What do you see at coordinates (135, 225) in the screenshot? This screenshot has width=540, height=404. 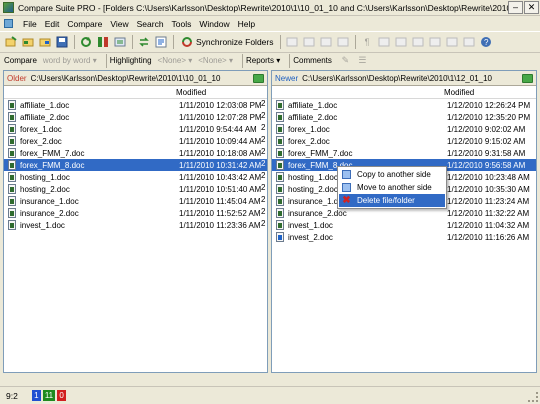 I see `file-row: invest_1.doc 1/11/2010 11:23:36 AM 2` at bounding box center [135, 225].